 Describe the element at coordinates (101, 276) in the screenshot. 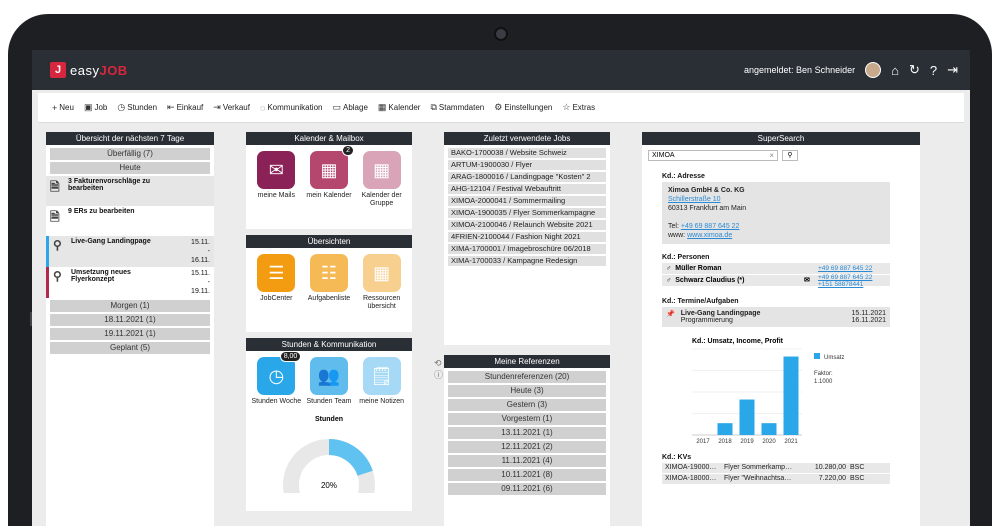

I see `task-text: Umsetzung neues Flyerkonzept` at that location.